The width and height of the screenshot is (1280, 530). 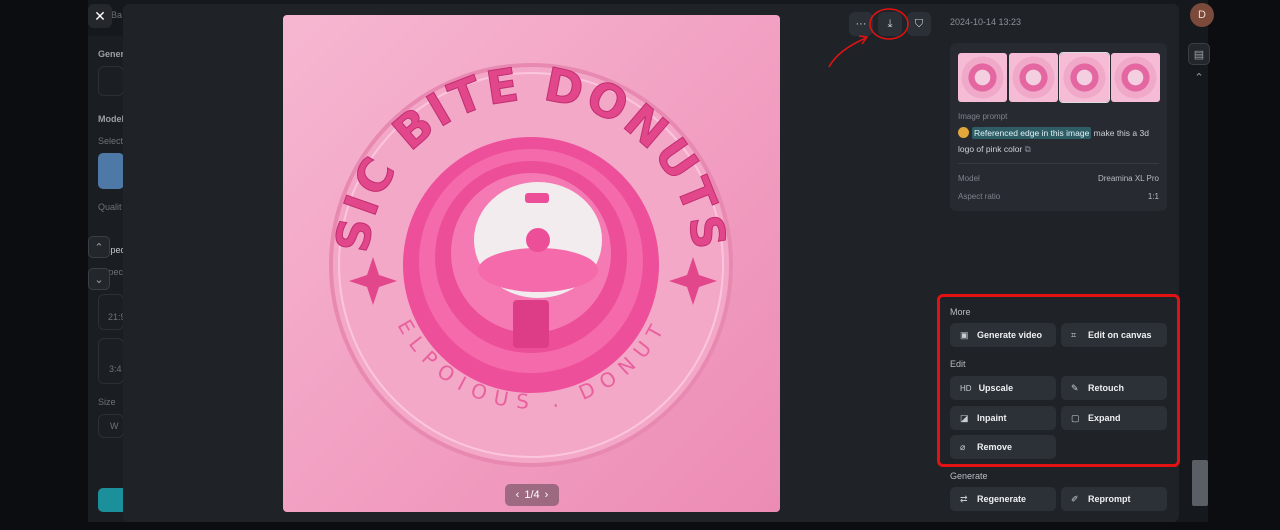 I want to click on eraser-icon: ⌀, so click(x=963, y=446).